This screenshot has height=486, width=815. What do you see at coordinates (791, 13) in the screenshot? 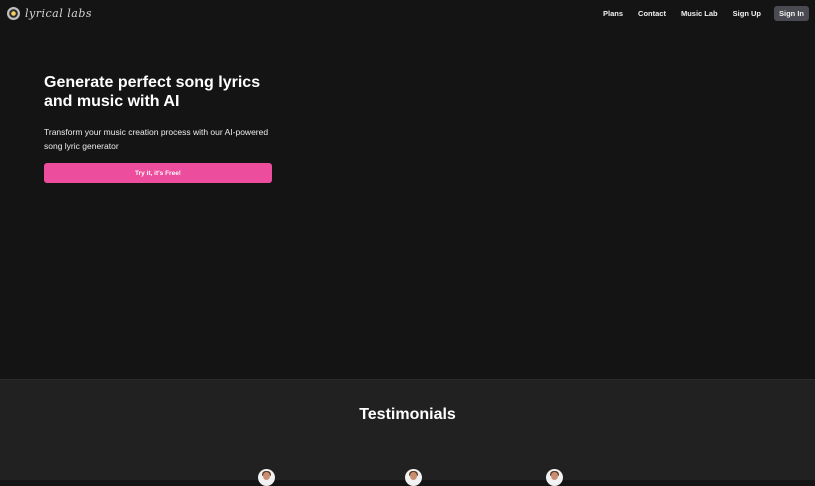
I see `sign-in-button: Sign In` at bounding box center [791, 13].